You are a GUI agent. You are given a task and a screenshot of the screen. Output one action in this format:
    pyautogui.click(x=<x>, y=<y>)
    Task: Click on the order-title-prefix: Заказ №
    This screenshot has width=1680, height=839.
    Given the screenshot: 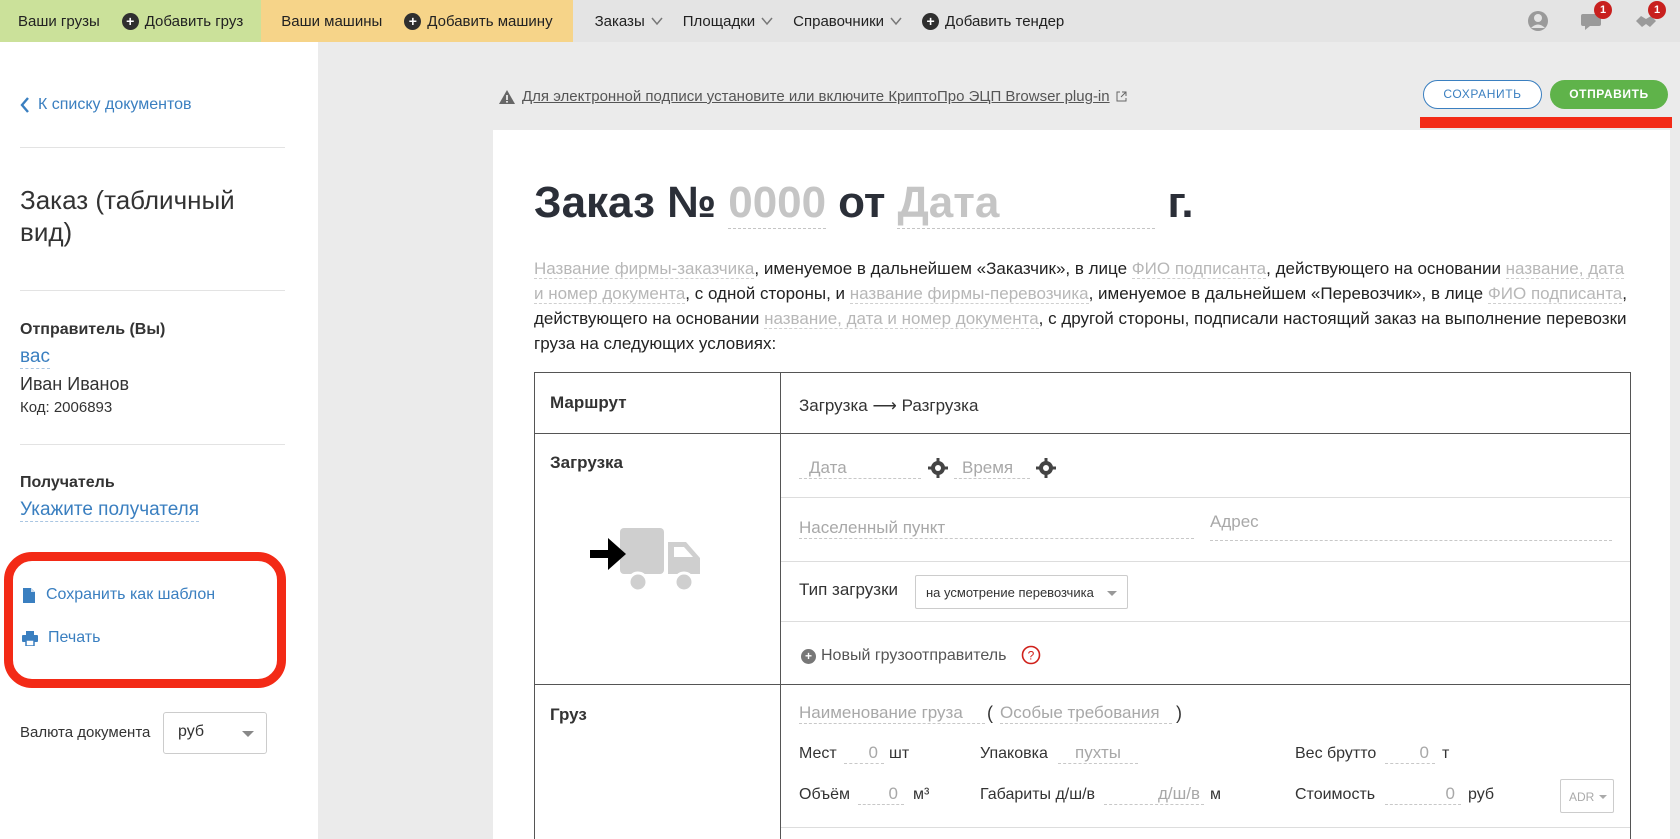 What is the action you would take?
    pyautogui.click(x=625, y=202)
    